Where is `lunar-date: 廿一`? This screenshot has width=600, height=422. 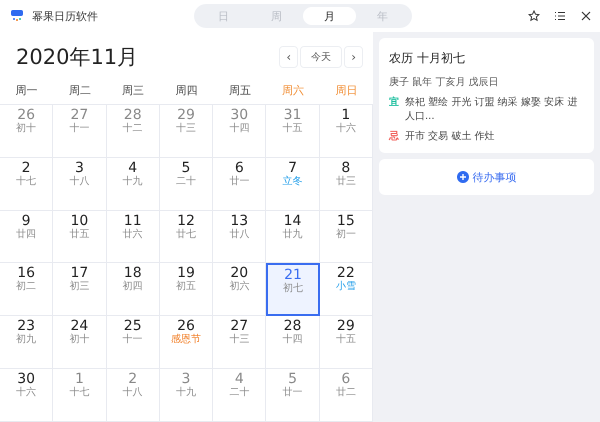 lunar-date: 廿一 is located at coordinates (239, 182).